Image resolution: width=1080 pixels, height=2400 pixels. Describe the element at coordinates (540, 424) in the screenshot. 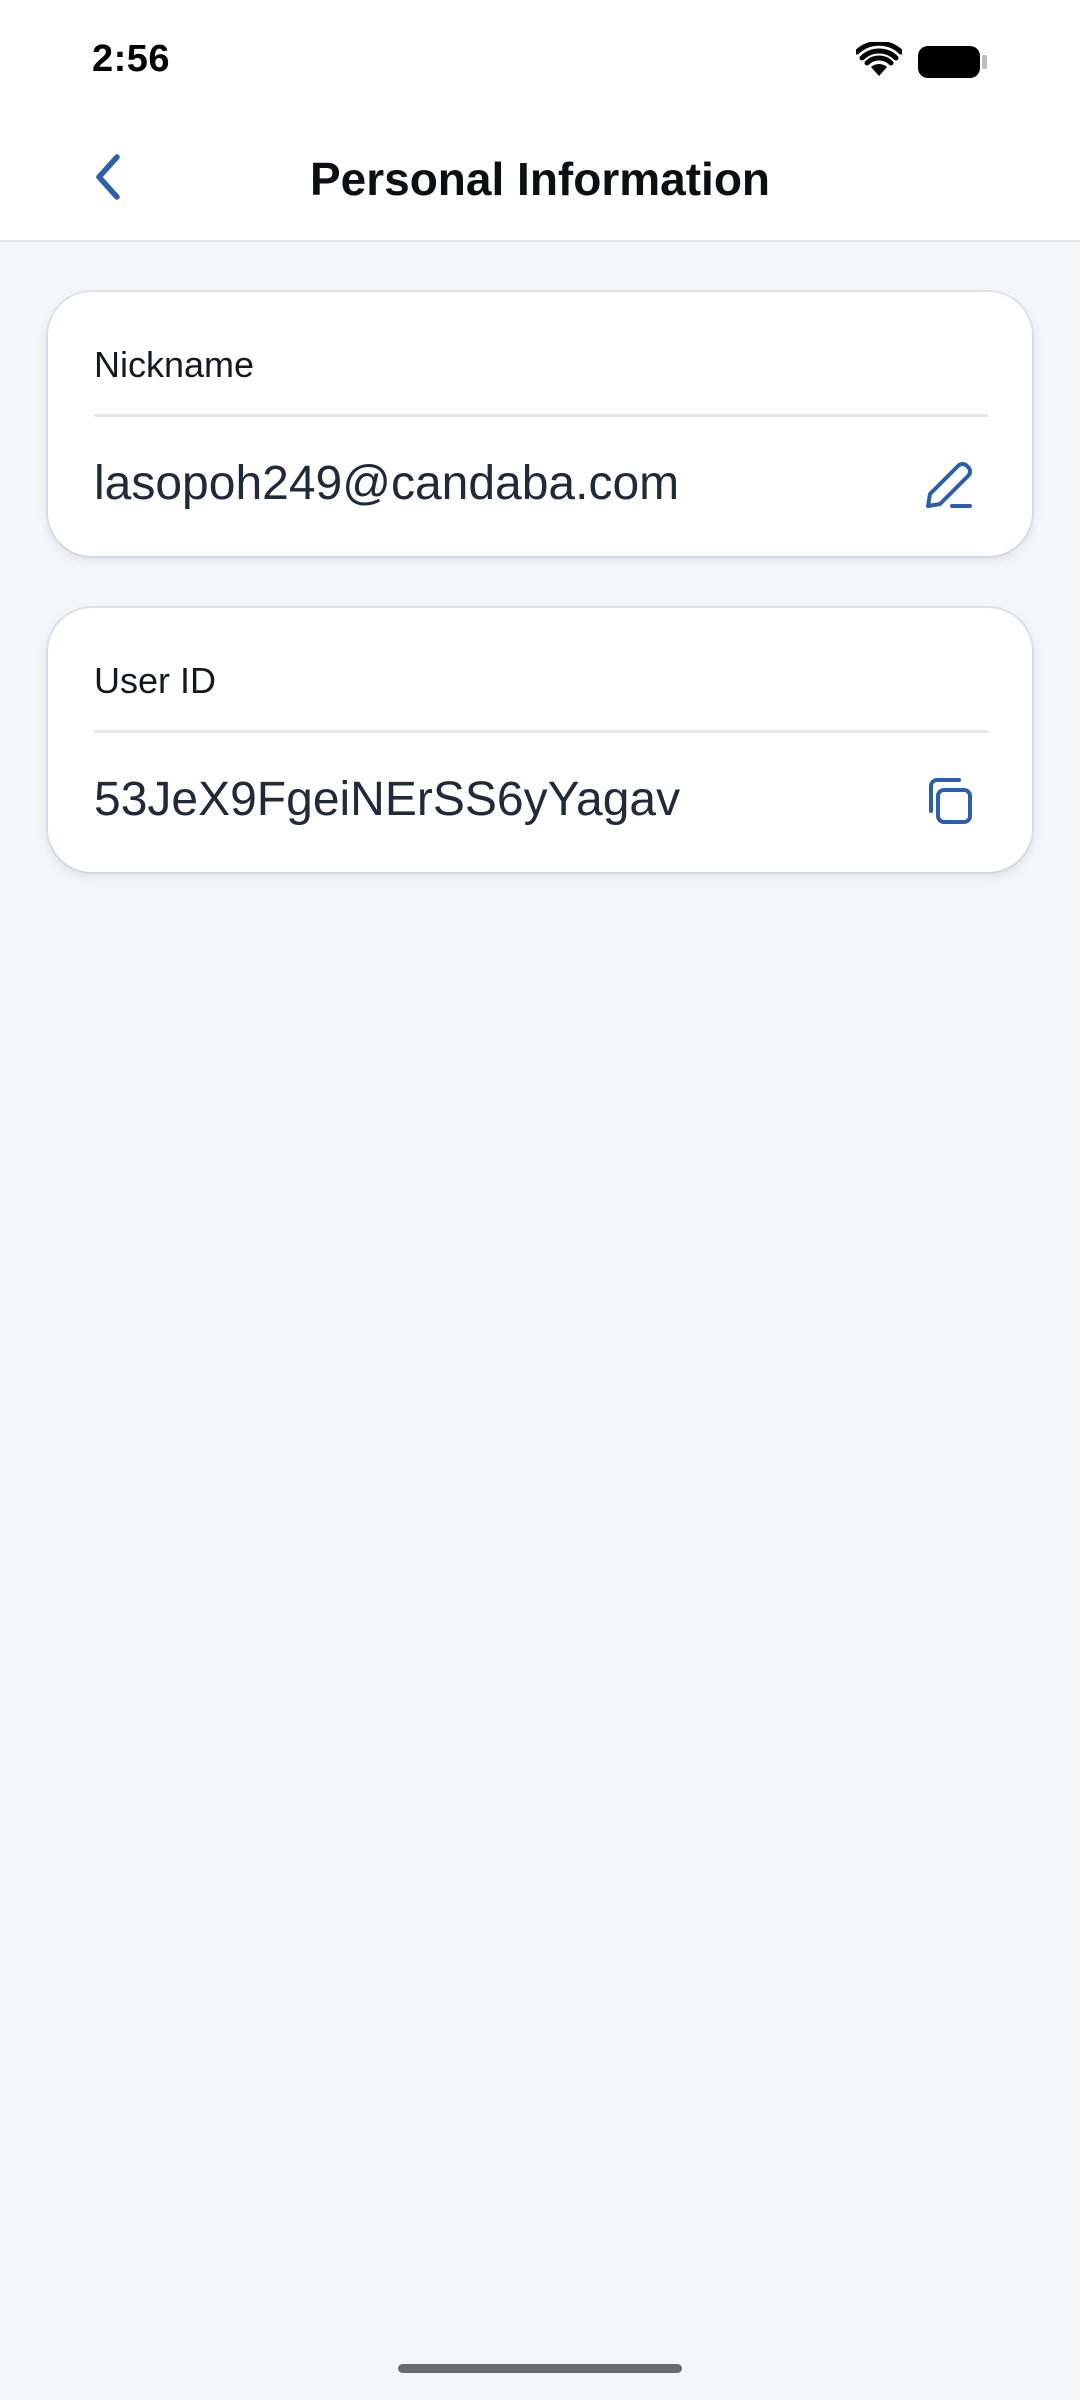

I see `nickname-card: Nickname lasopoh249@candaba.com` at that location.